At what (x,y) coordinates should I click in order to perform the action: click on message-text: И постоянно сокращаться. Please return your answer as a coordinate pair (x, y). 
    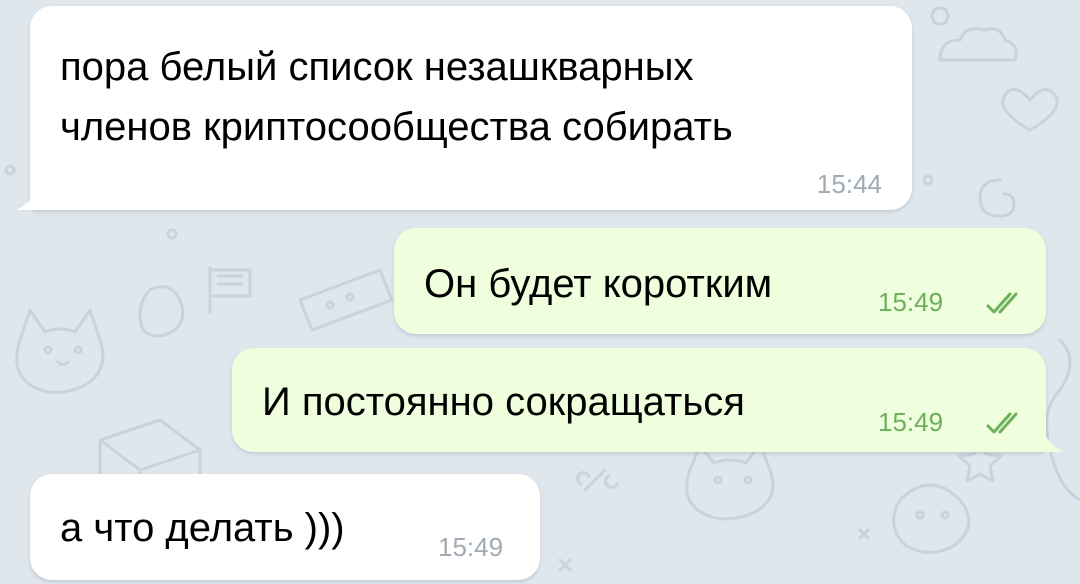
    Looking at the image, I should click on (503, 402).